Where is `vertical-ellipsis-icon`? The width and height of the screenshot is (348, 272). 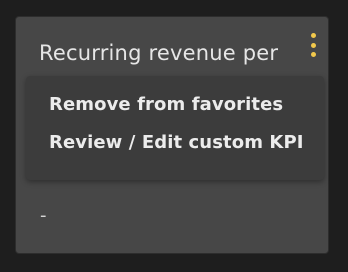 vertical-ellipsis-icon is located at coordinates (313, 45).